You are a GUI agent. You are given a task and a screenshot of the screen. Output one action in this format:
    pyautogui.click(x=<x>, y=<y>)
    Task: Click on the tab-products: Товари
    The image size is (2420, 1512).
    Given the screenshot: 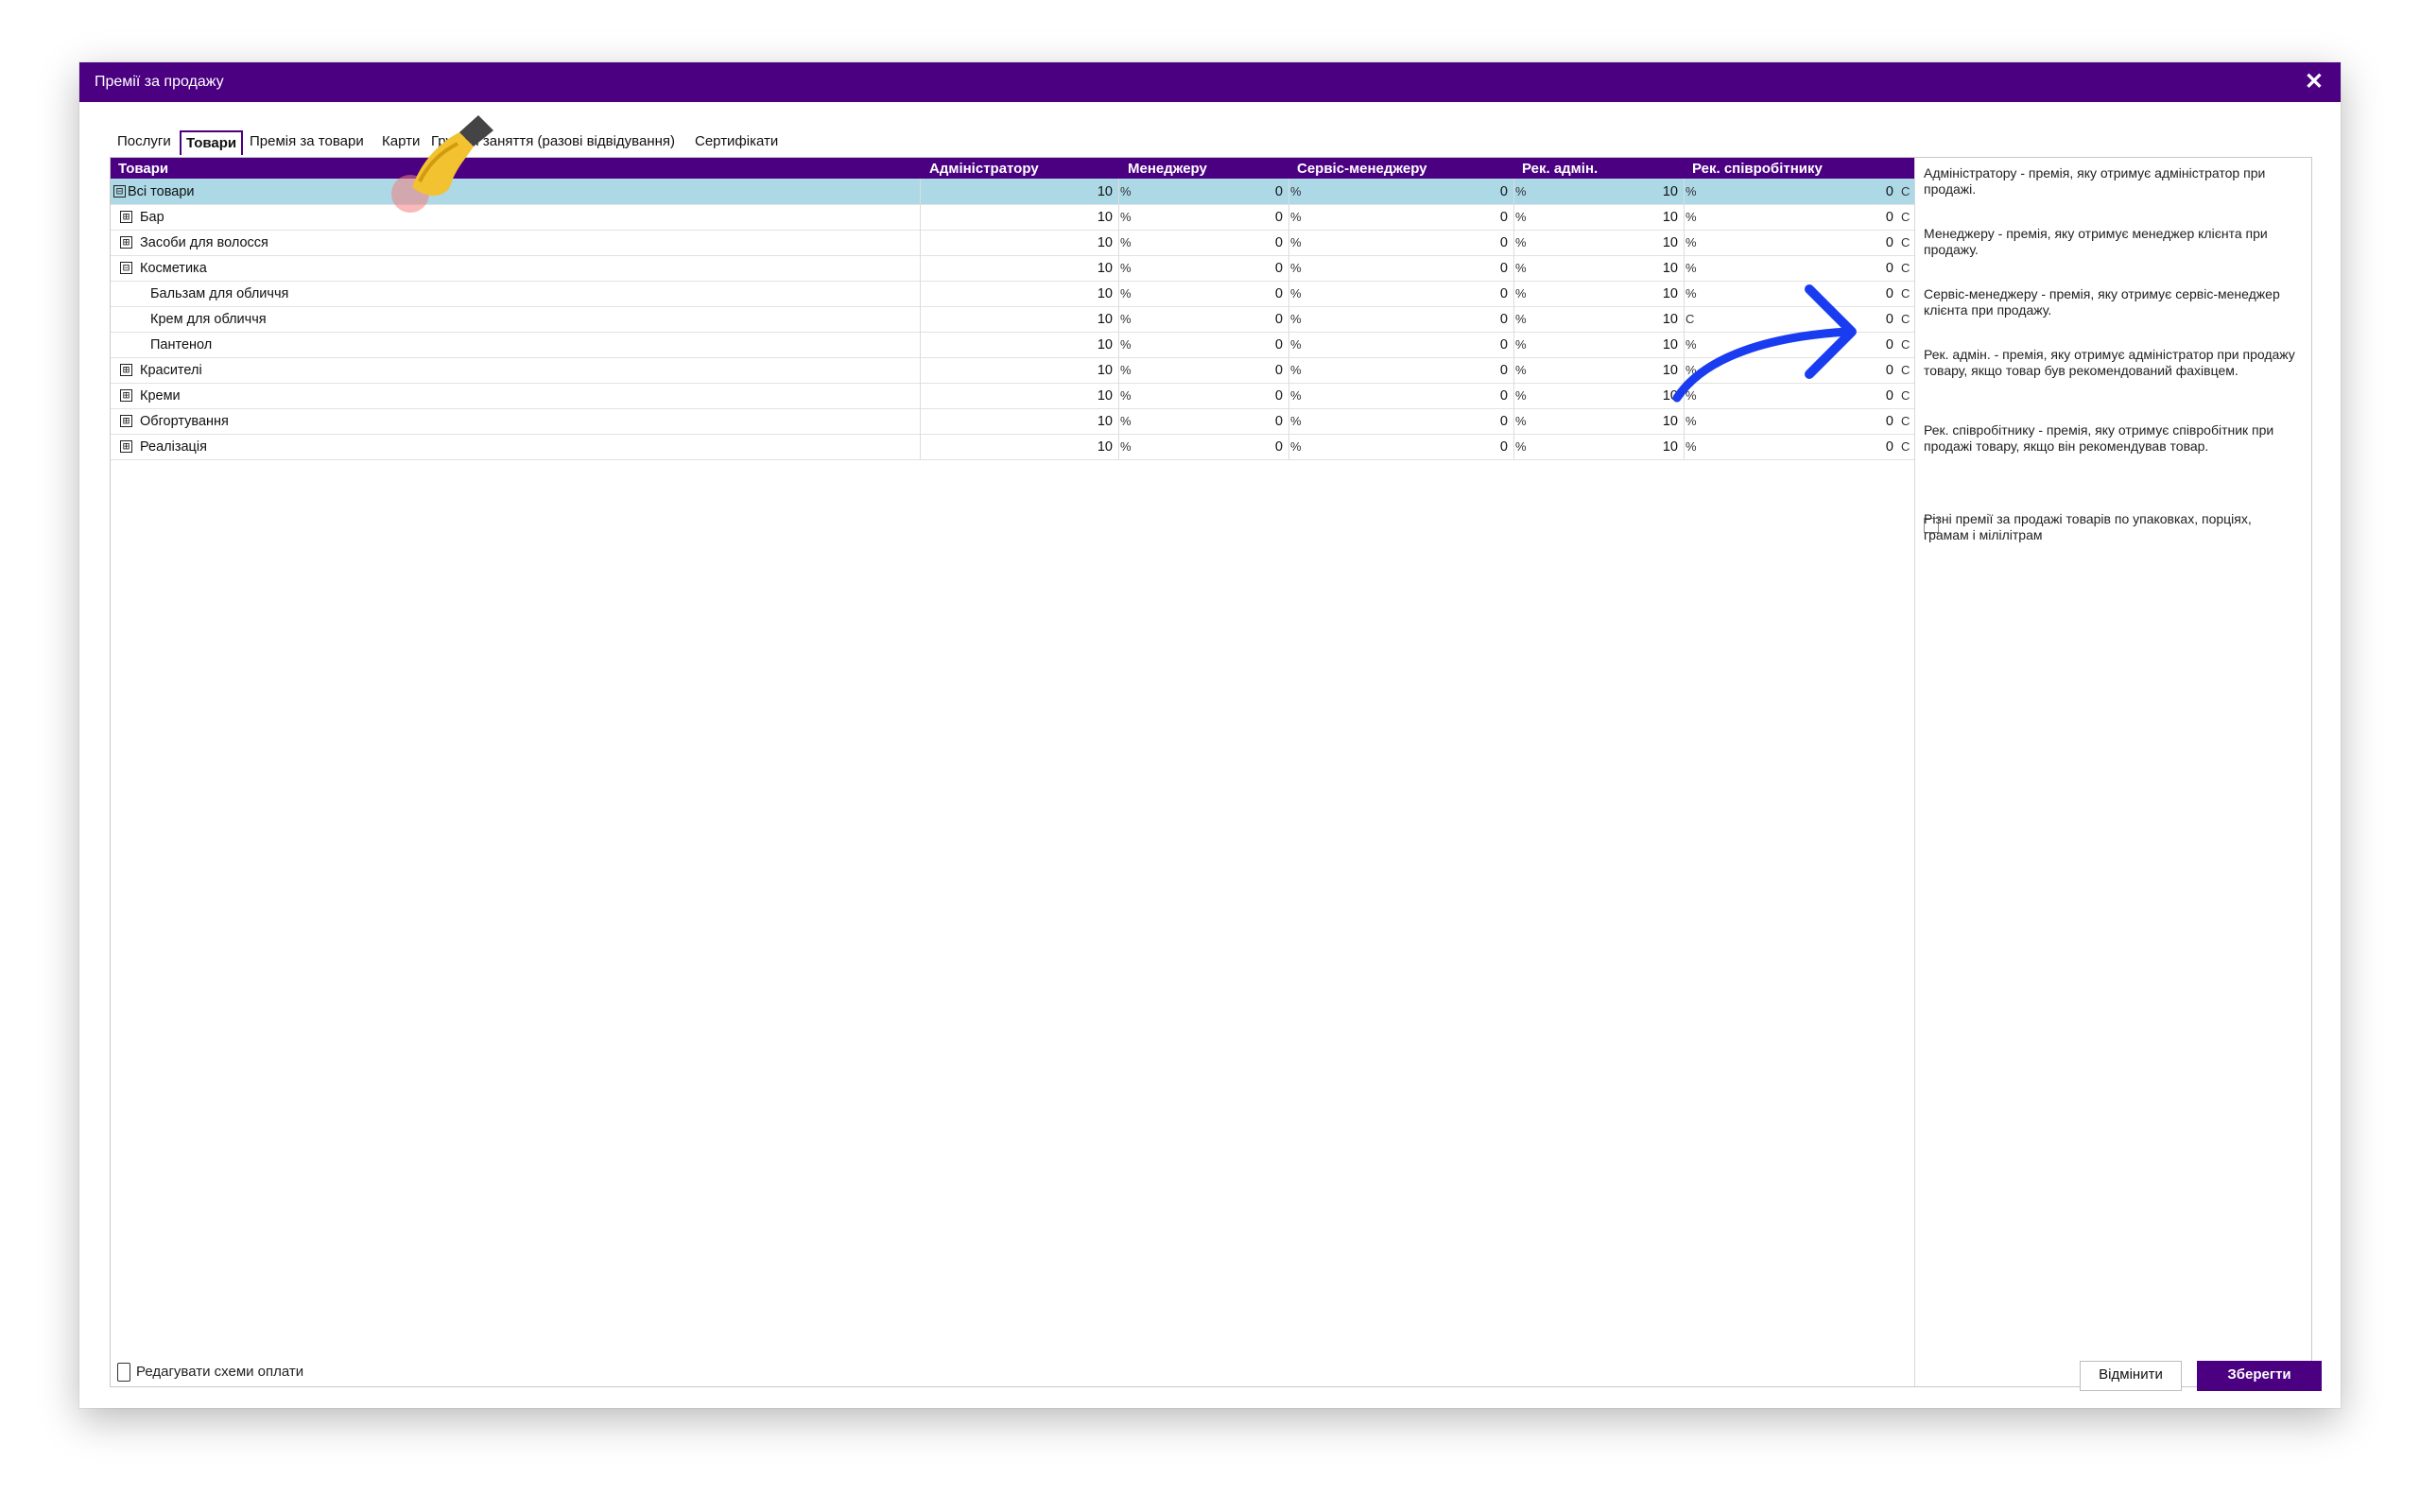 What is the action you would take?
    pyautogui.click(x=212, y=142)
    